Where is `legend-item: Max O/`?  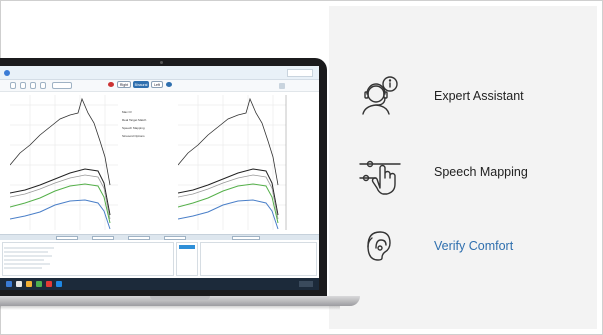 legend-item: Max O/ is located at coordinates (142, 113).